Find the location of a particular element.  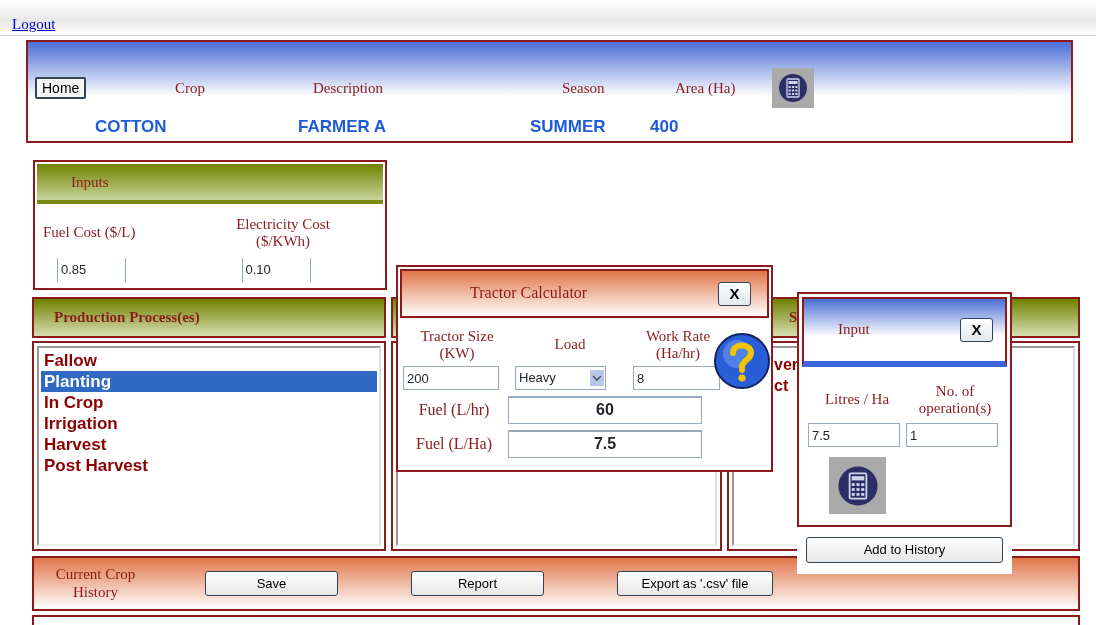

column-value: COTTON is located at coordinates (131, 126).